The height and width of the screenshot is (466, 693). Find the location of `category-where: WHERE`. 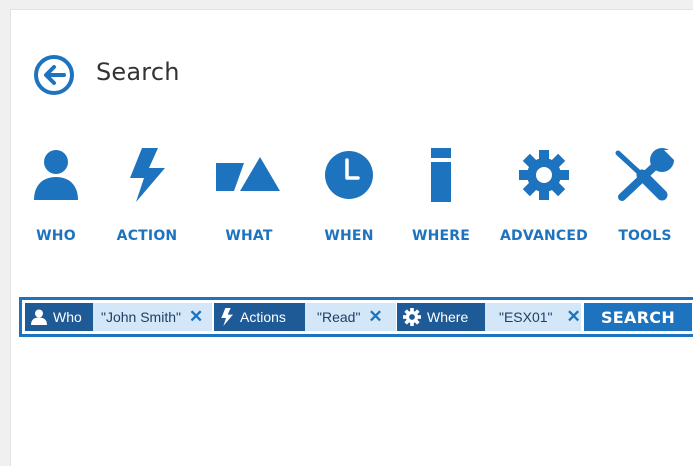

category-where: WHERE is located at coordinates (441, 195).